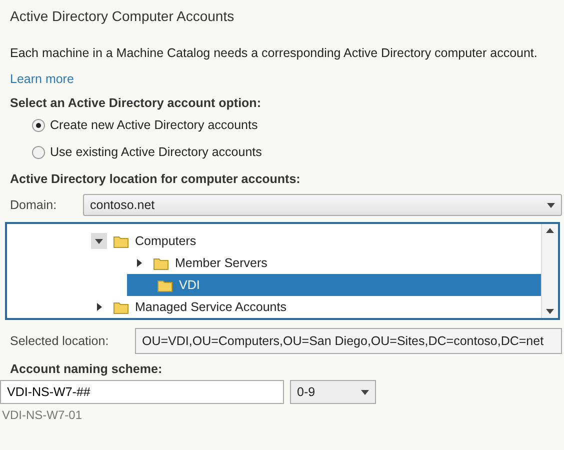 Image resolution: width=564 pixels, height=450 pixels. What do you see at coordinates (34, 205) in the screenshot?
I see `domain-label: Domain:` at bounding box center [34, 205].